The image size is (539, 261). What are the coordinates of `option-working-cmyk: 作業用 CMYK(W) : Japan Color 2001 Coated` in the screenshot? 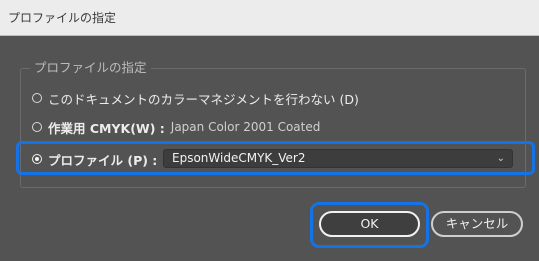 It's located at (176, 127).